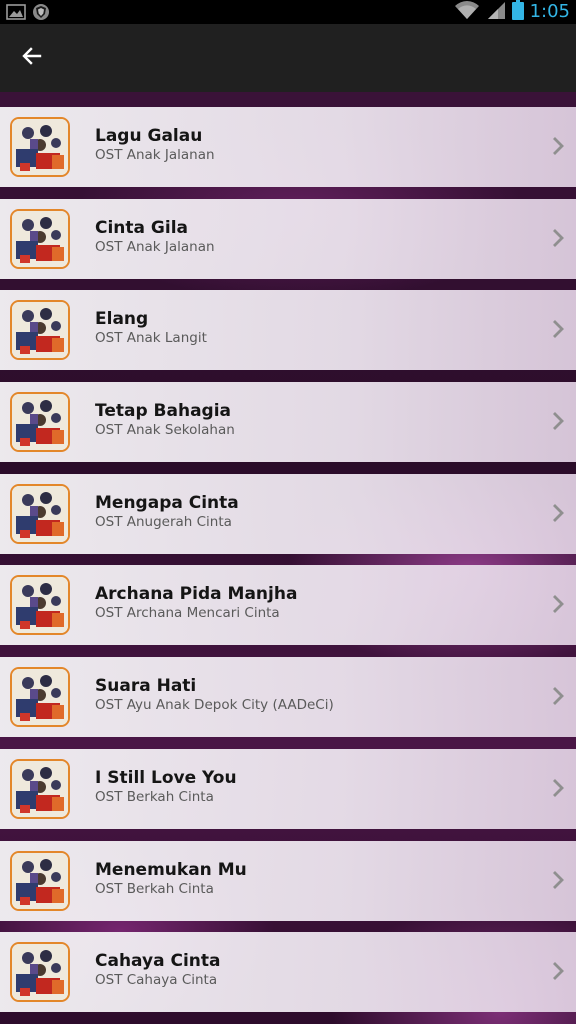 The height and width of the screenshot is (1024, 576). Describe the element at coordinates (28, 14) in the screenshot. I see `status-notifications` at that location.